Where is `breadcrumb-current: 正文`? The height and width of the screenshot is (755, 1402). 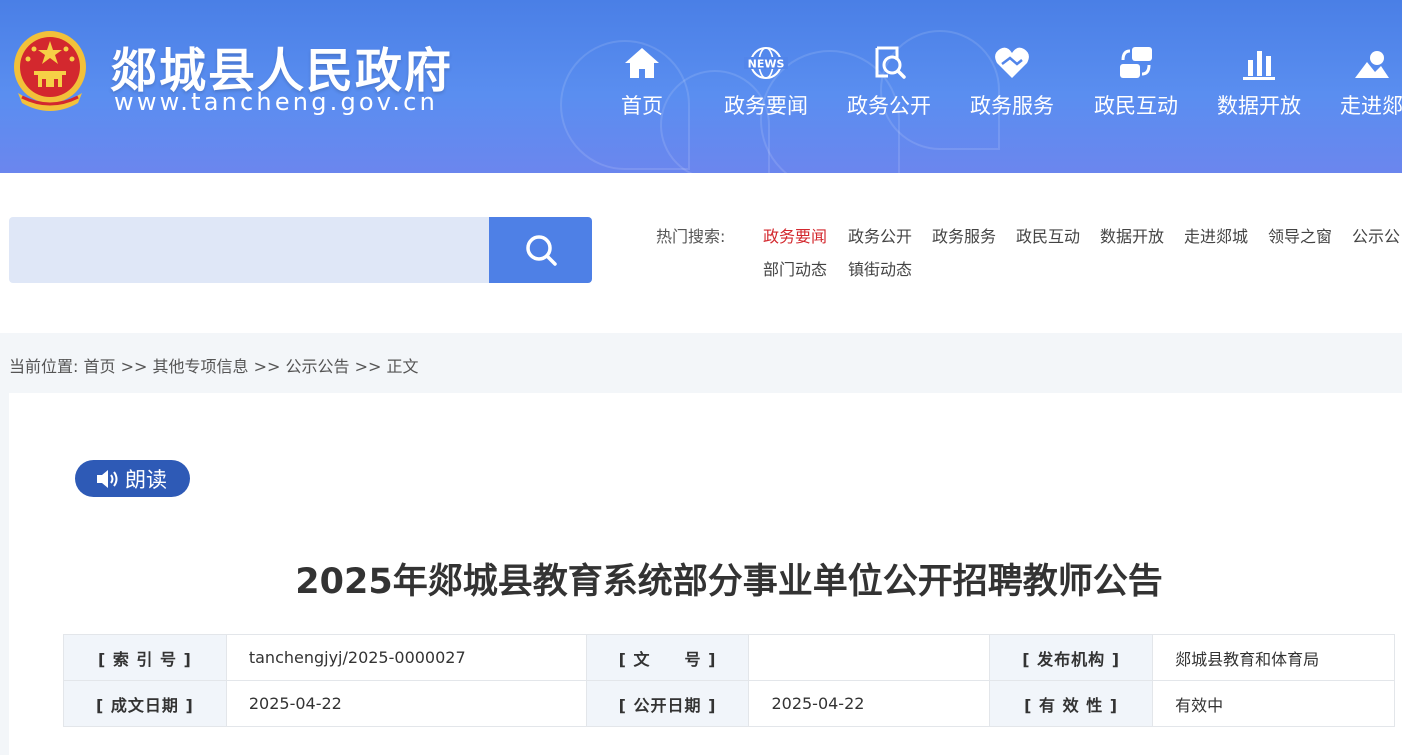
breadcrumb-current: 正文 is located at coordinates (402, 366).